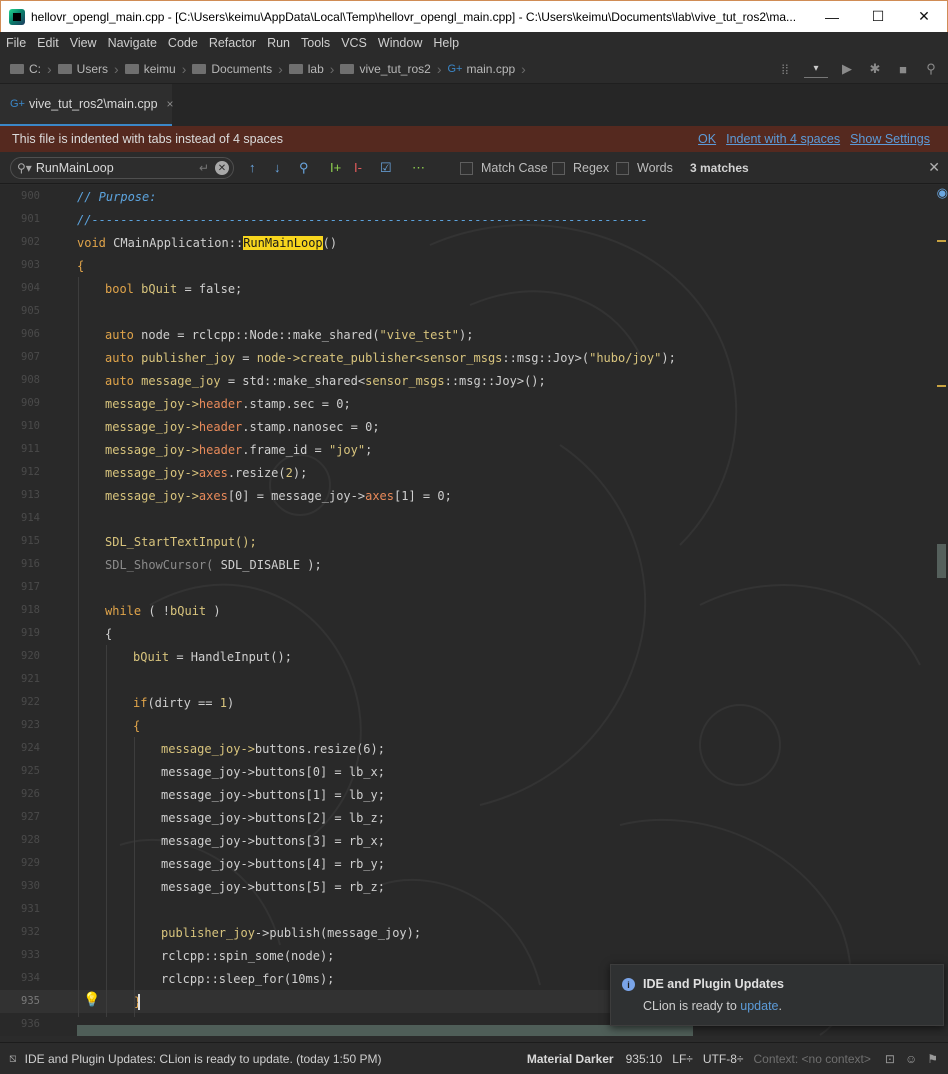 The width and height of the screenshot is (948, 1074). What do you see at coordinates (931, 69) in the screenshot?
I see `search-everywhere-icon: ⚲` at bounding box center [931, 69].